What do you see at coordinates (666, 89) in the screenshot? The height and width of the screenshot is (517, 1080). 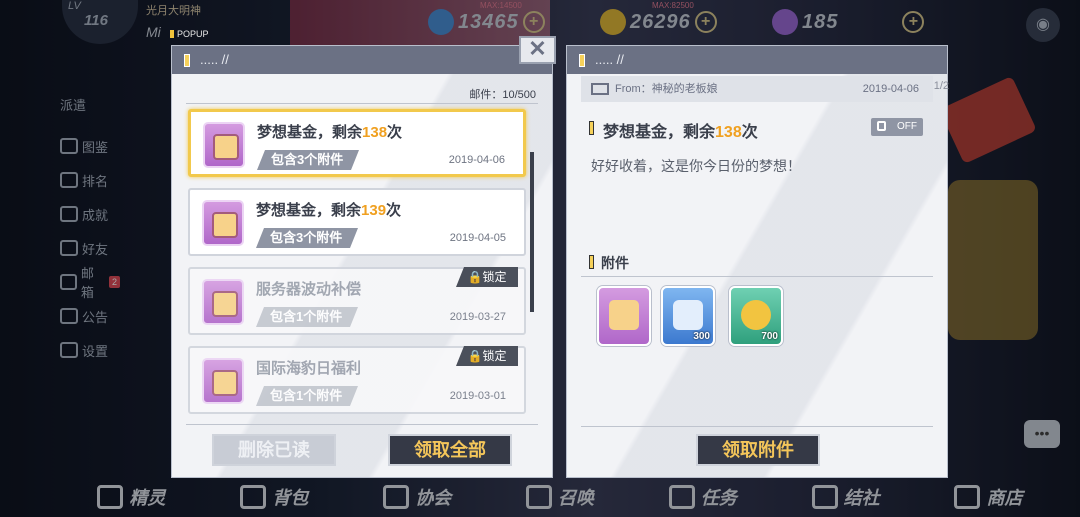 I see `sender: From：神秘的老板娘` at bounding box center [666, 89].